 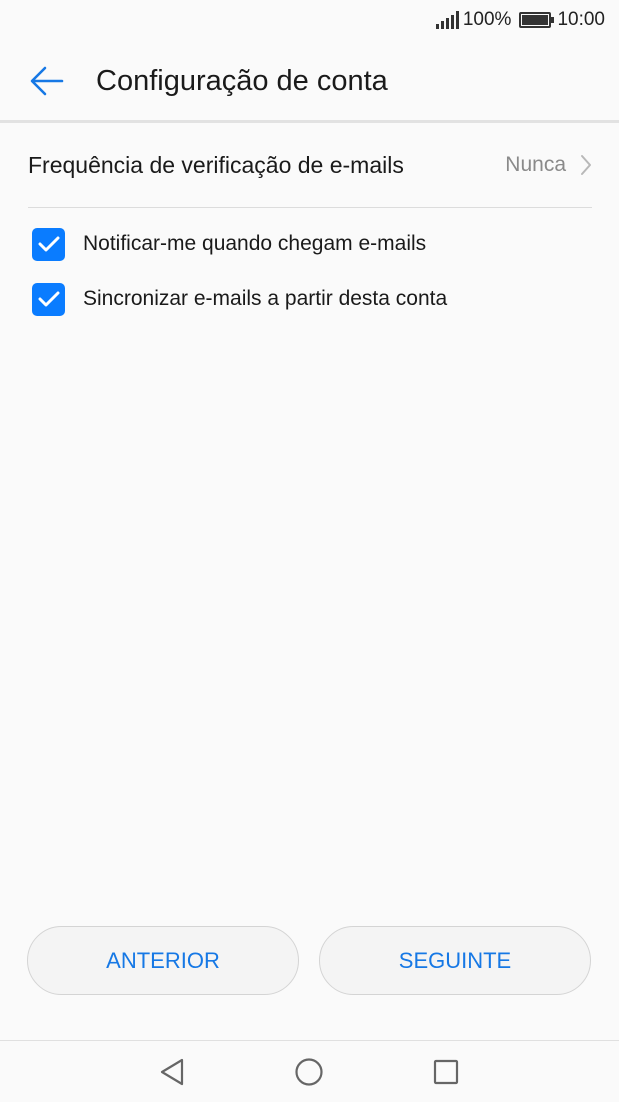 I want to click on check-frequency-label: Frequência de verificação de e-mails, so click(x=216, y=164).